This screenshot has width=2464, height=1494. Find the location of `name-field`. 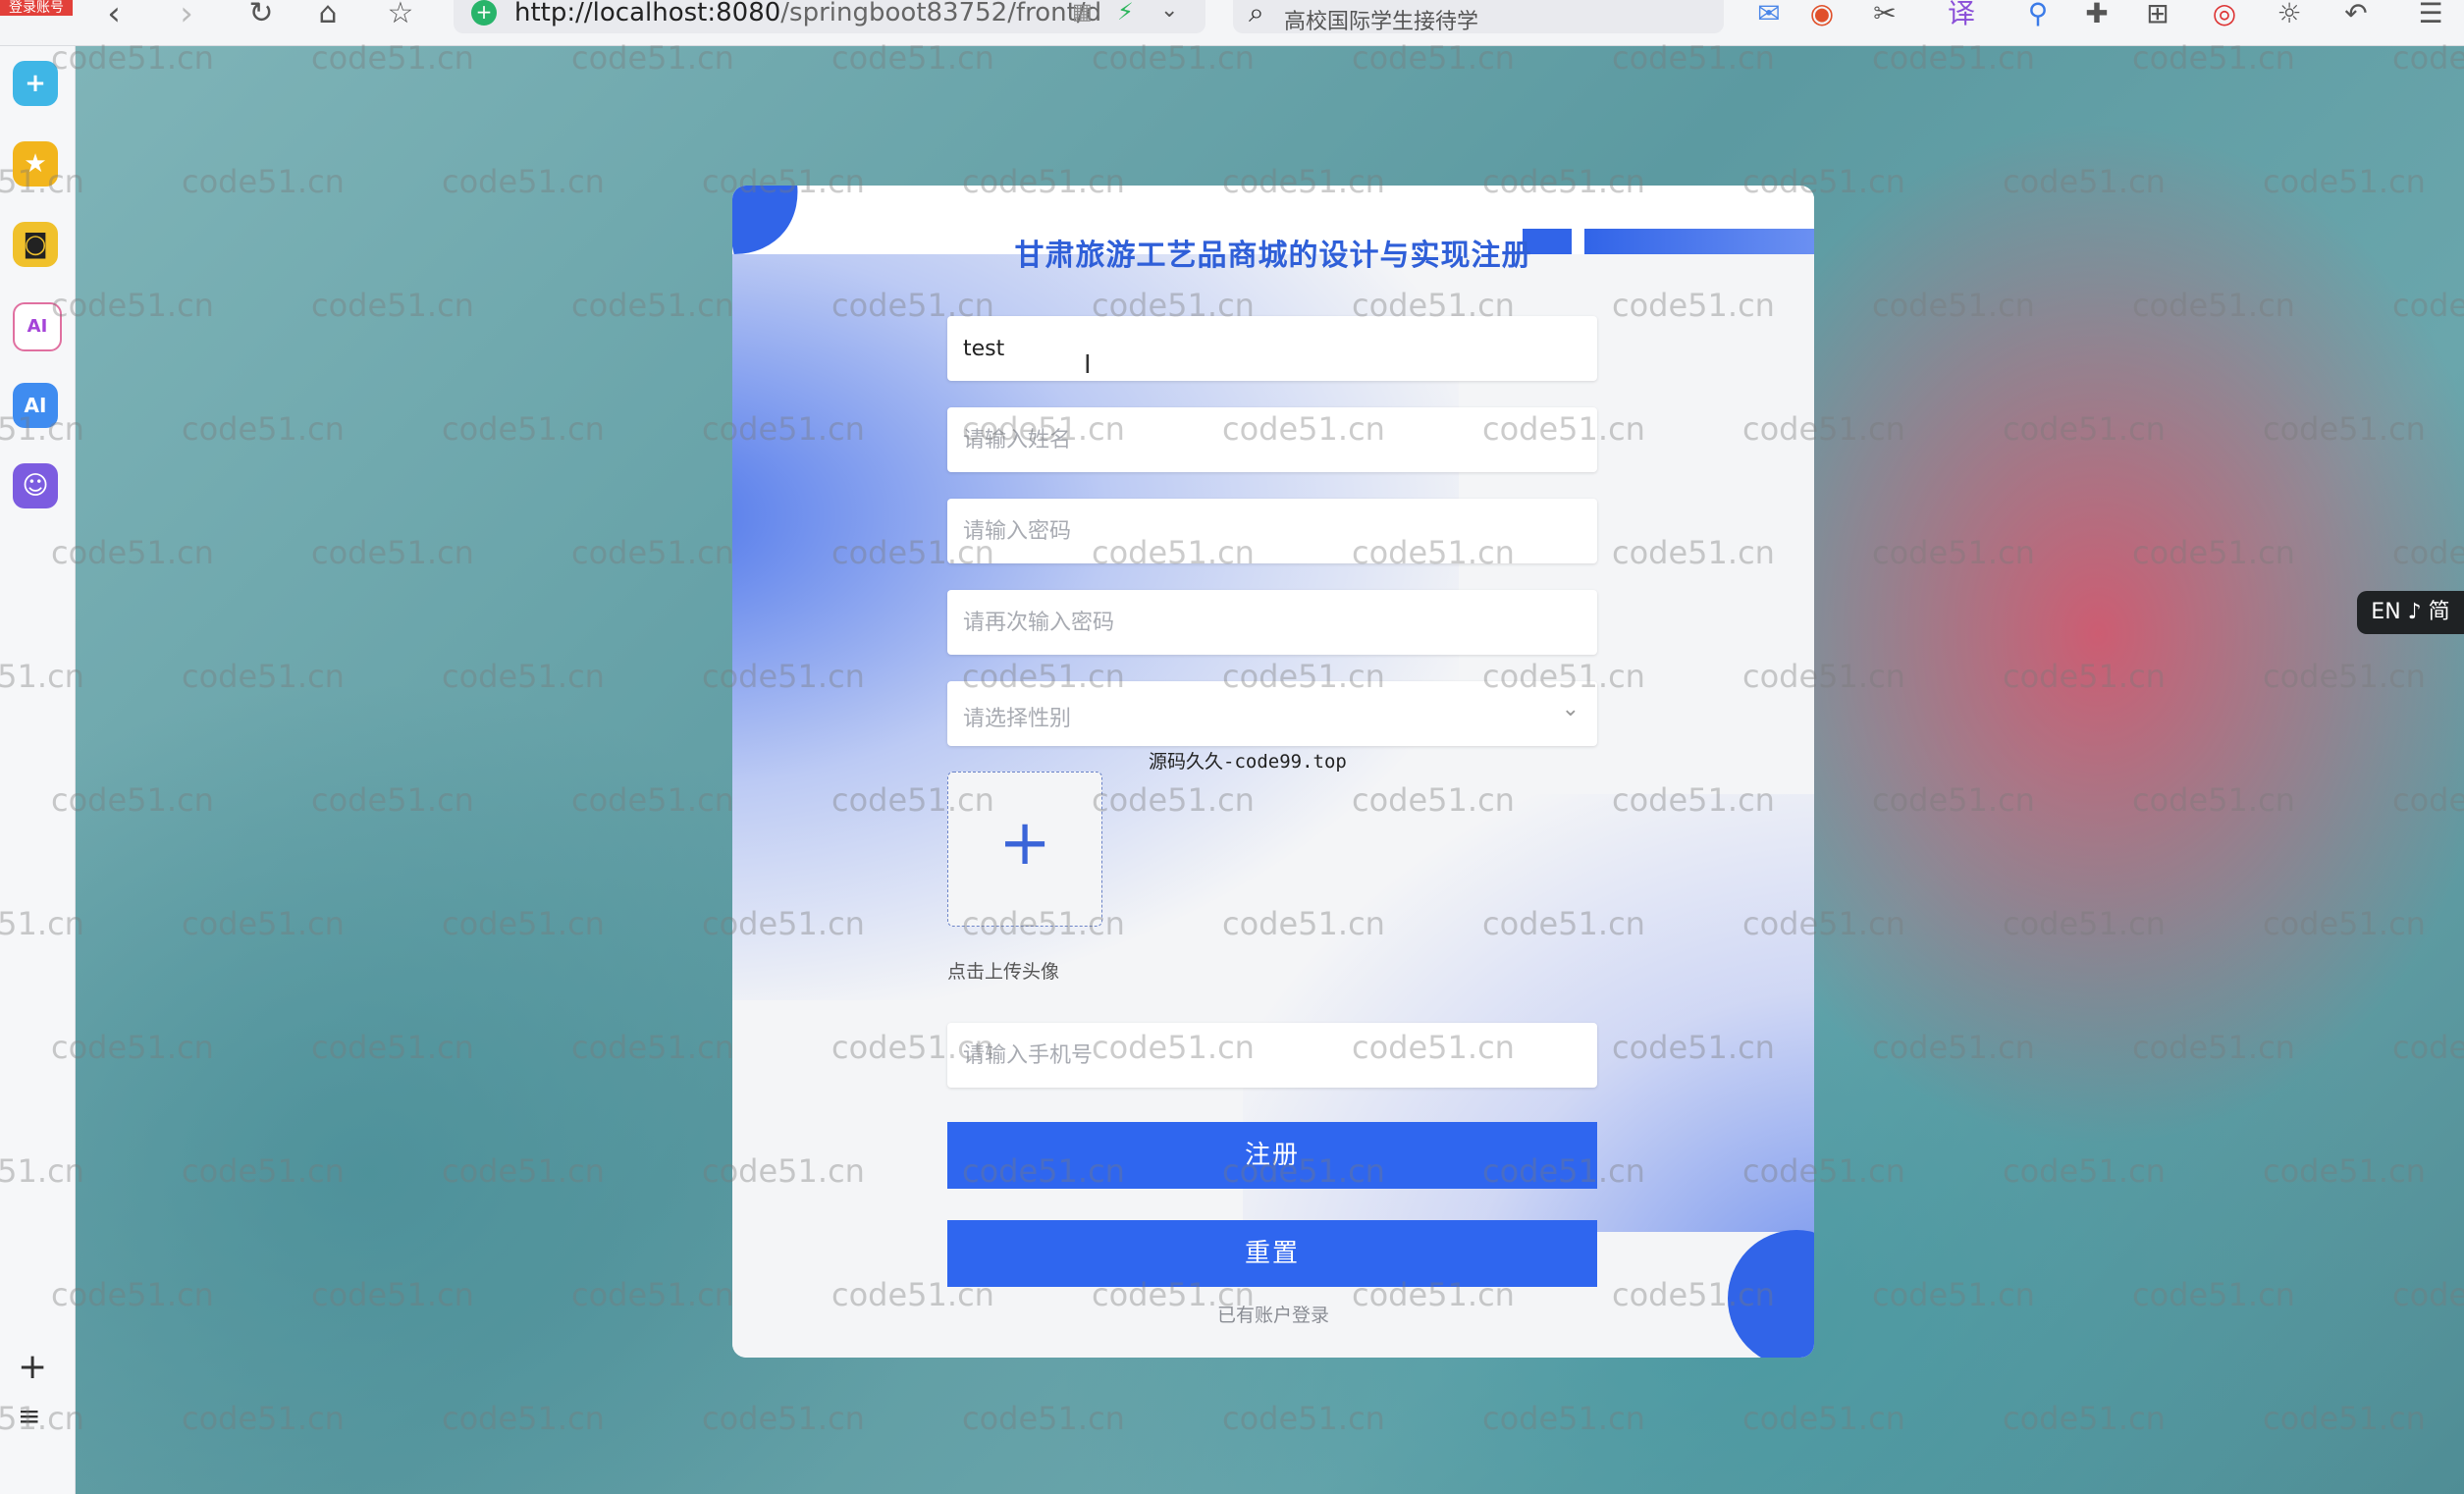

name-field is located at coordinates (1272, 439).